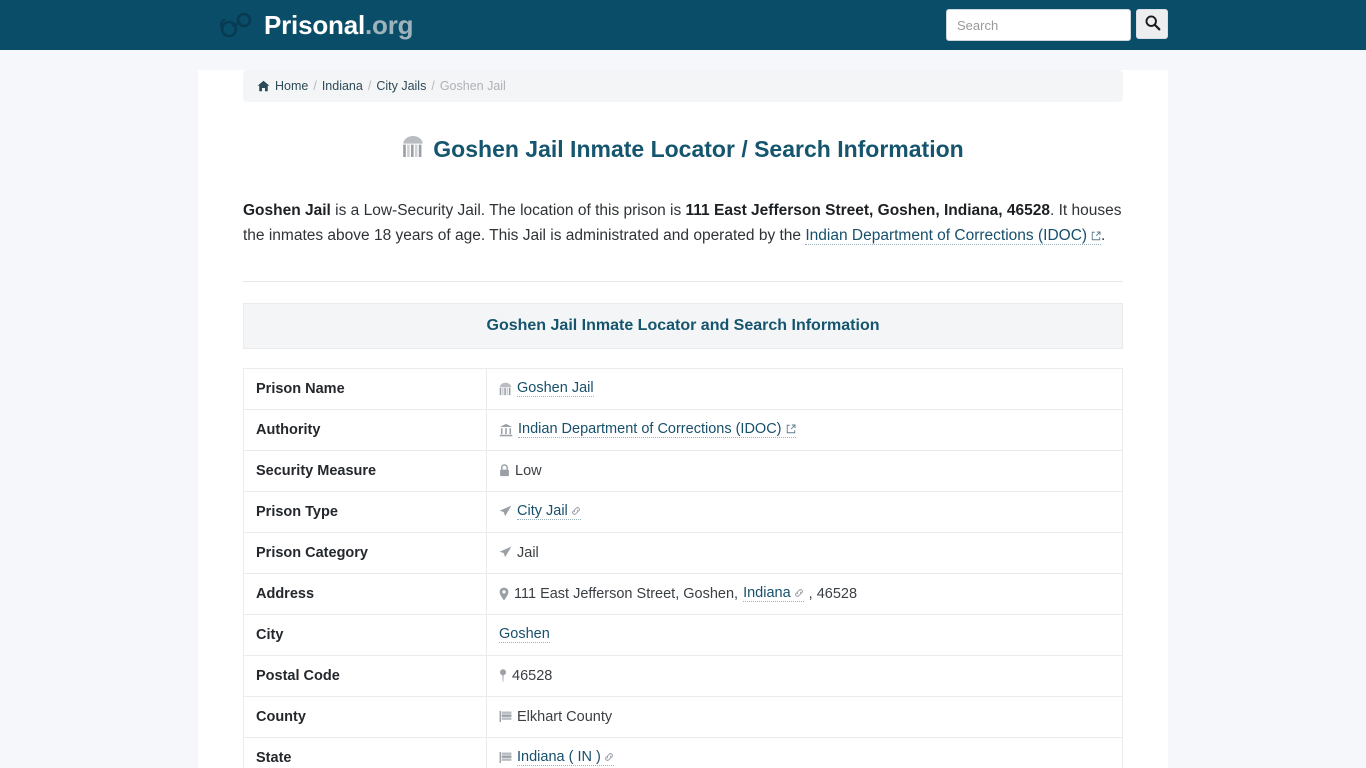 The image size is (1366, 768). I want to click on row-label-address: Address, so click(365, 593).